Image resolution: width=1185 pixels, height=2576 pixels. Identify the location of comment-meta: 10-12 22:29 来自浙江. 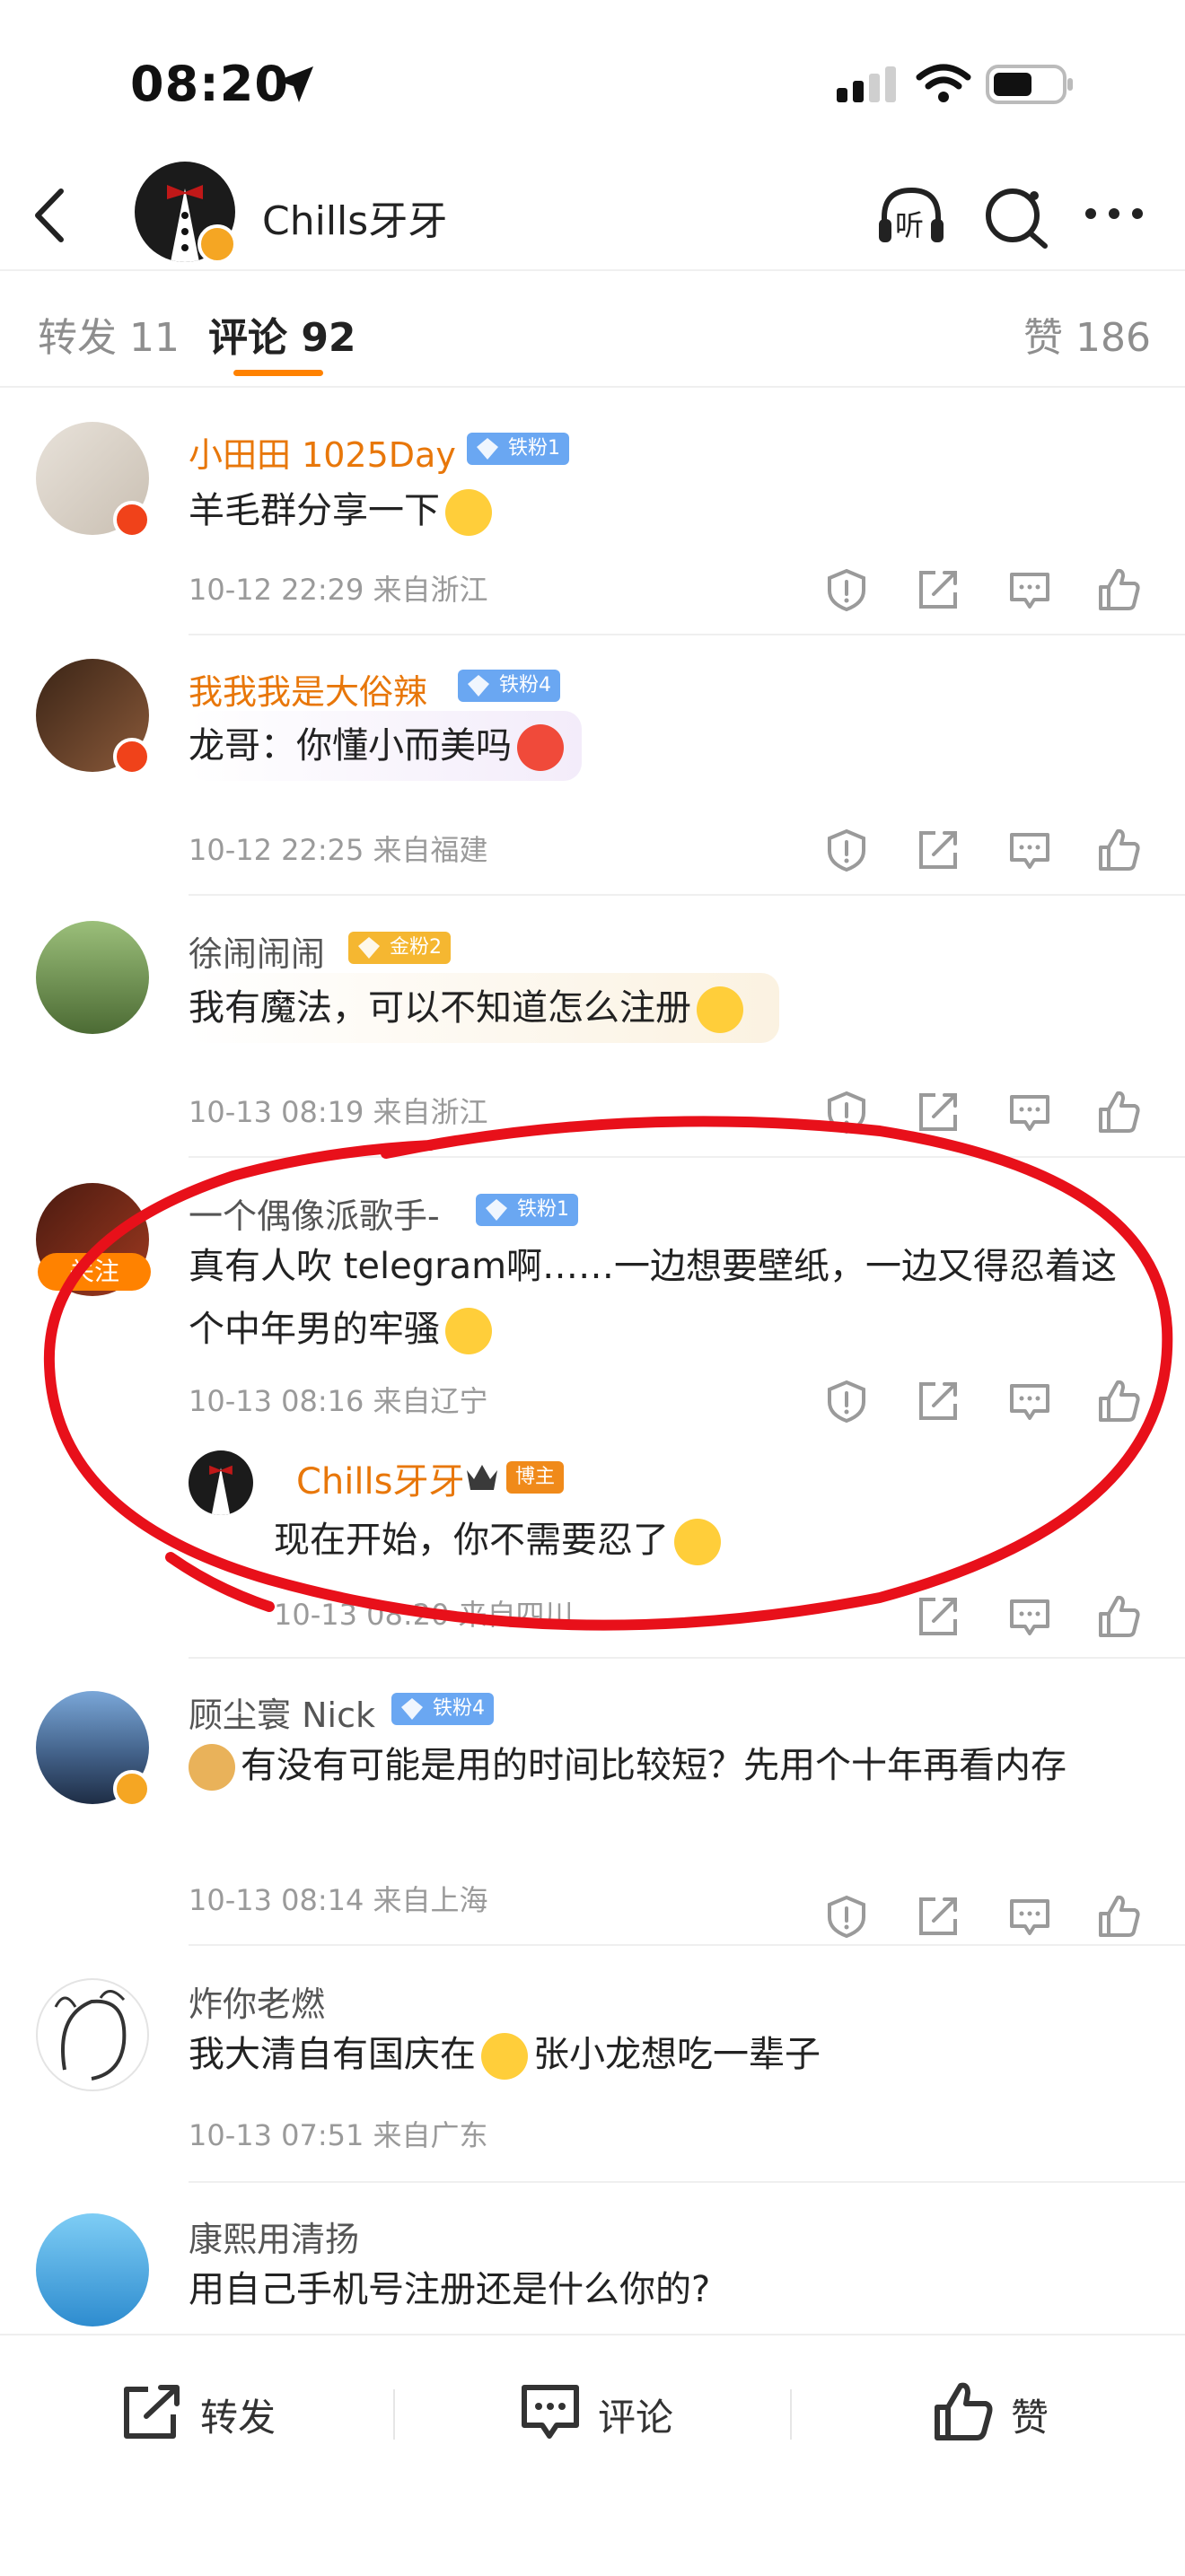
(338, 590).